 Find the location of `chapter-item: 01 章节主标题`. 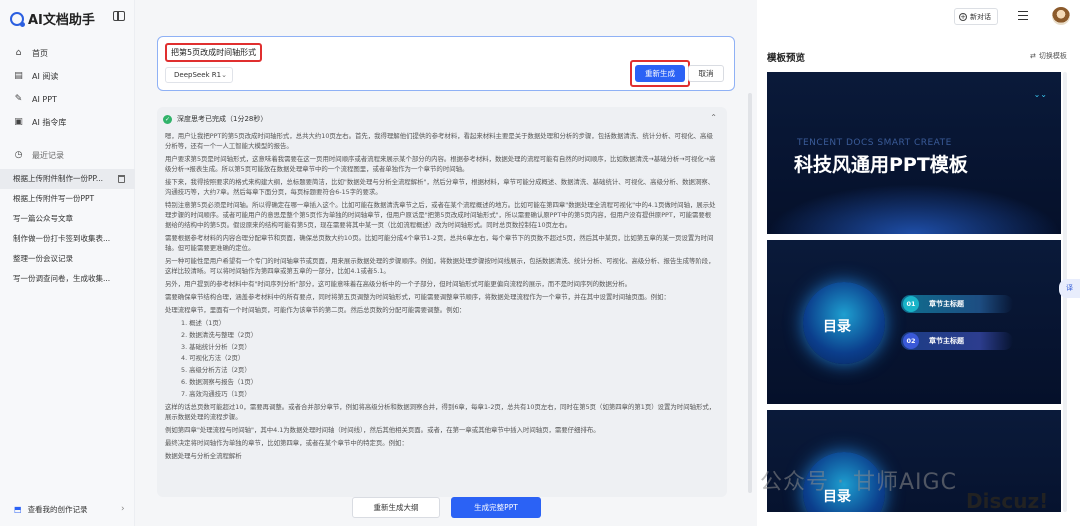

chapter-item: 01 章节主标题 is located at coordinates (957, 304).